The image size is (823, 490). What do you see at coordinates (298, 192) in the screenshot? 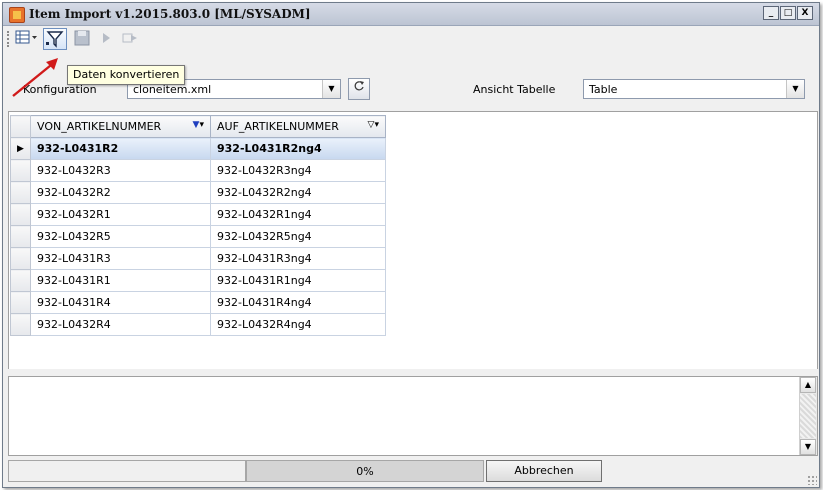
I see `table-cell: 932-L0432R2ng4` at bounding box center [298, 192].